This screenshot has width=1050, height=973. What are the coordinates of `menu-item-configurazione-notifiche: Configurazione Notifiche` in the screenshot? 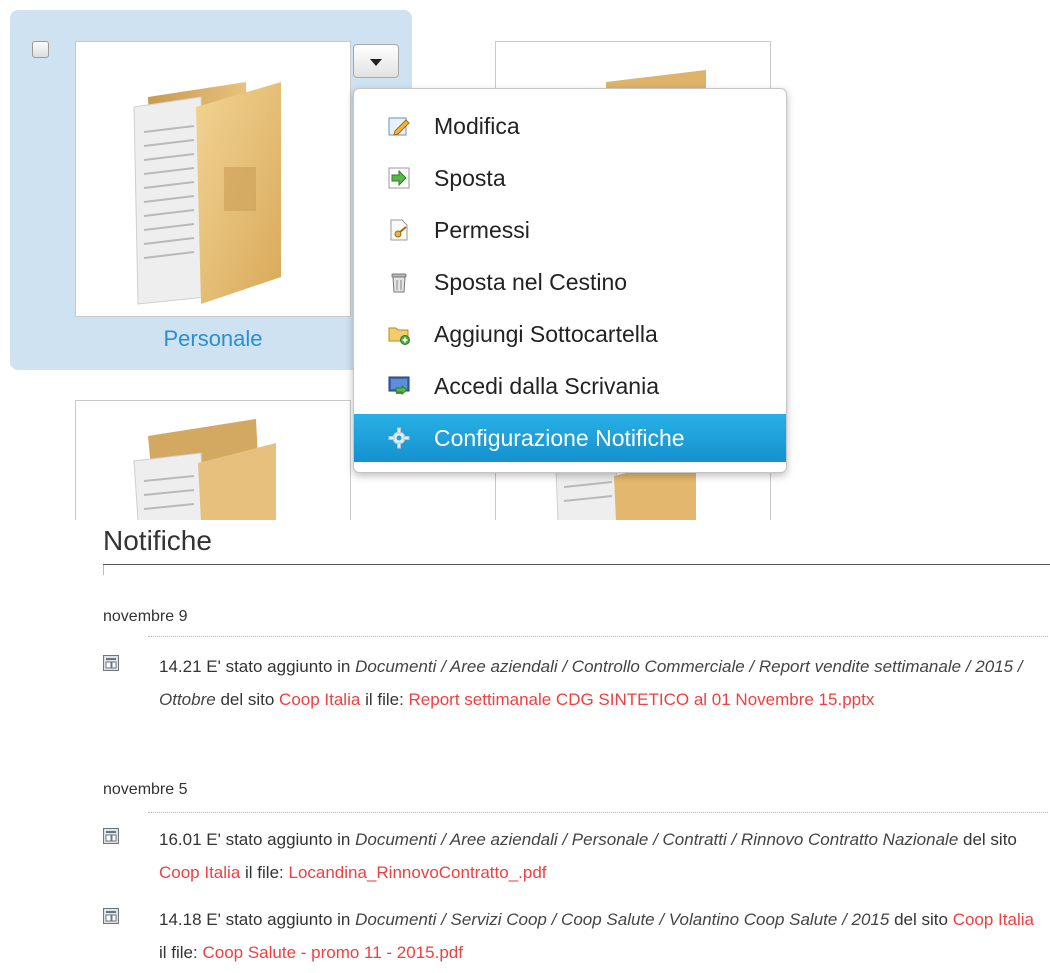 It's located at (570, 438).